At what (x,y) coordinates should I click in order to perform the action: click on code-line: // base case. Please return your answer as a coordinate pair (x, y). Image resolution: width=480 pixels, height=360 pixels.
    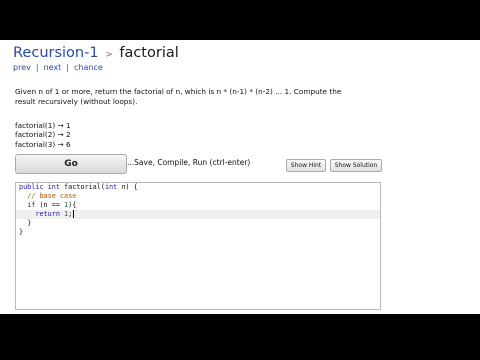
    Looking at the image, I should click on (47, 196).